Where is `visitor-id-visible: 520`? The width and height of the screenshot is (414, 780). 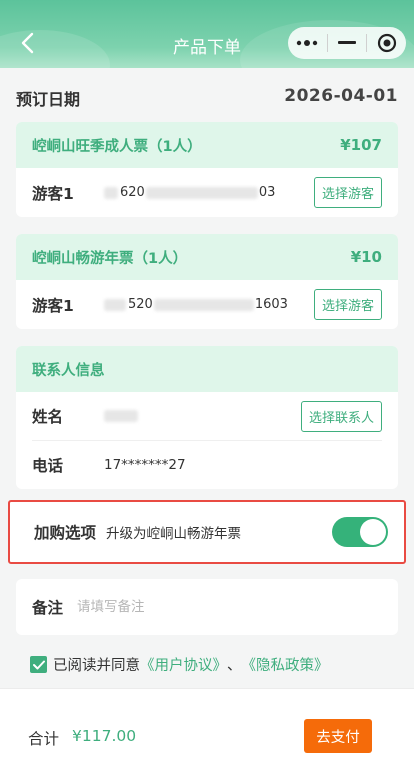
visitor-id-visible: 520 is located at coordinates (140, 304).